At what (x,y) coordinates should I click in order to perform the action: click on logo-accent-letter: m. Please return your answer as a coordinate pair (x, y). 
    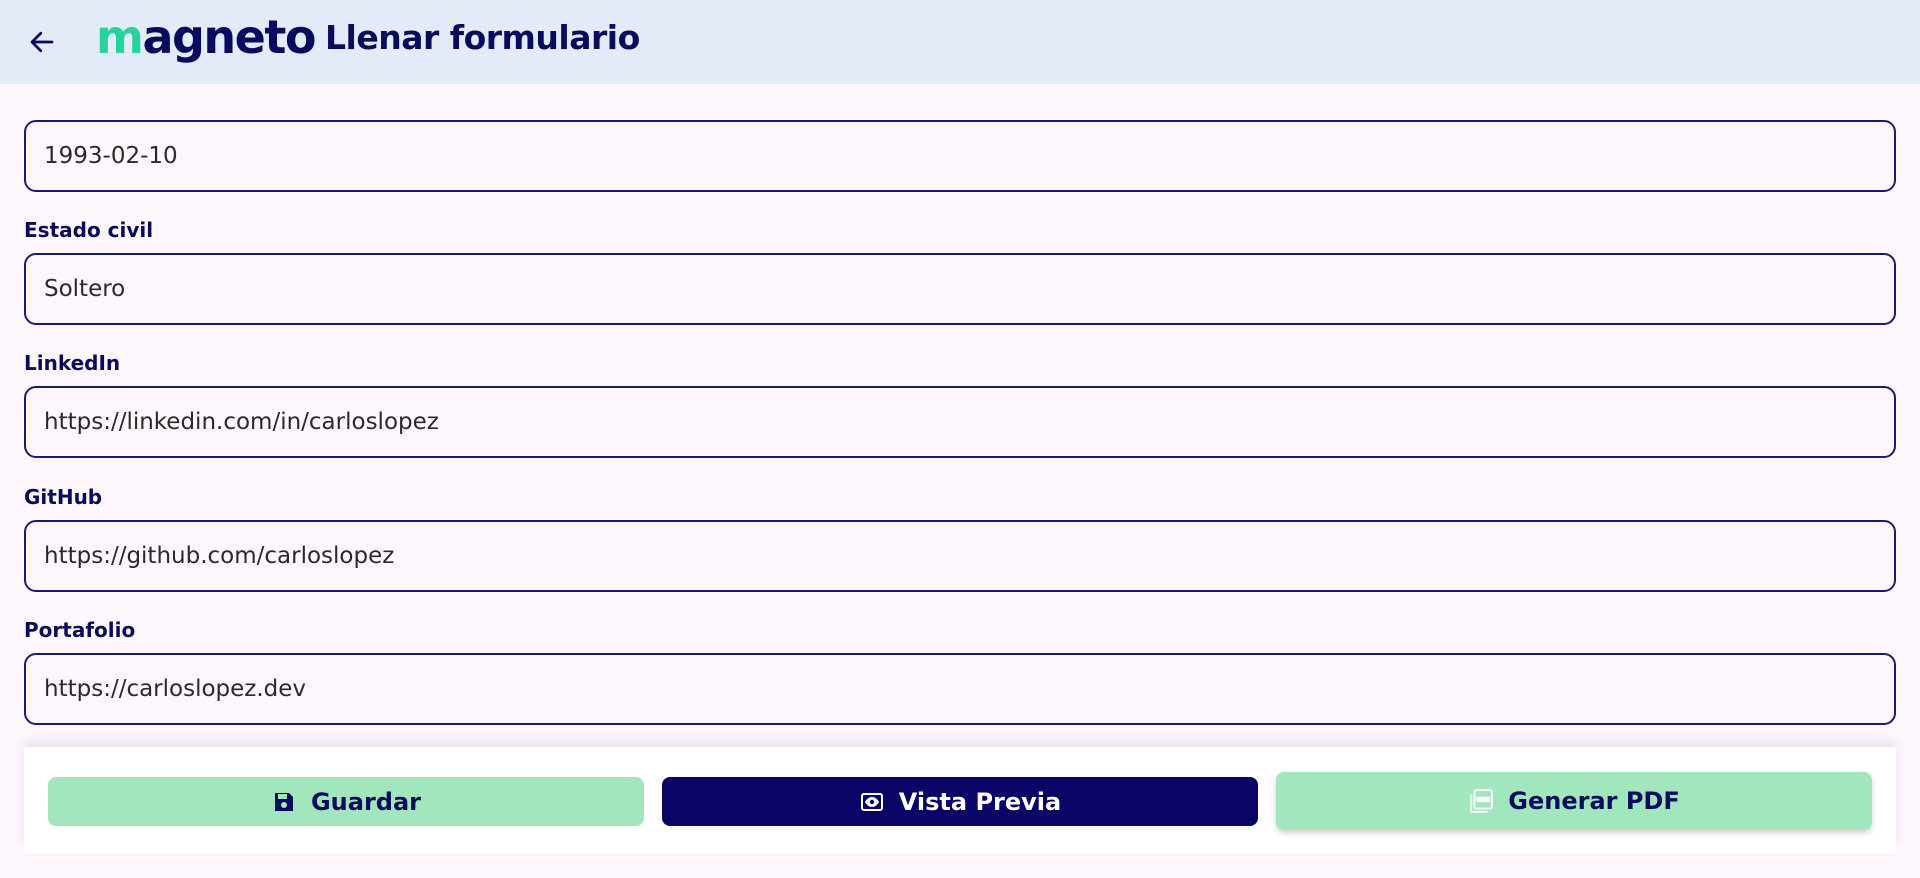
    Looking at the image, I should click on (120, 37).